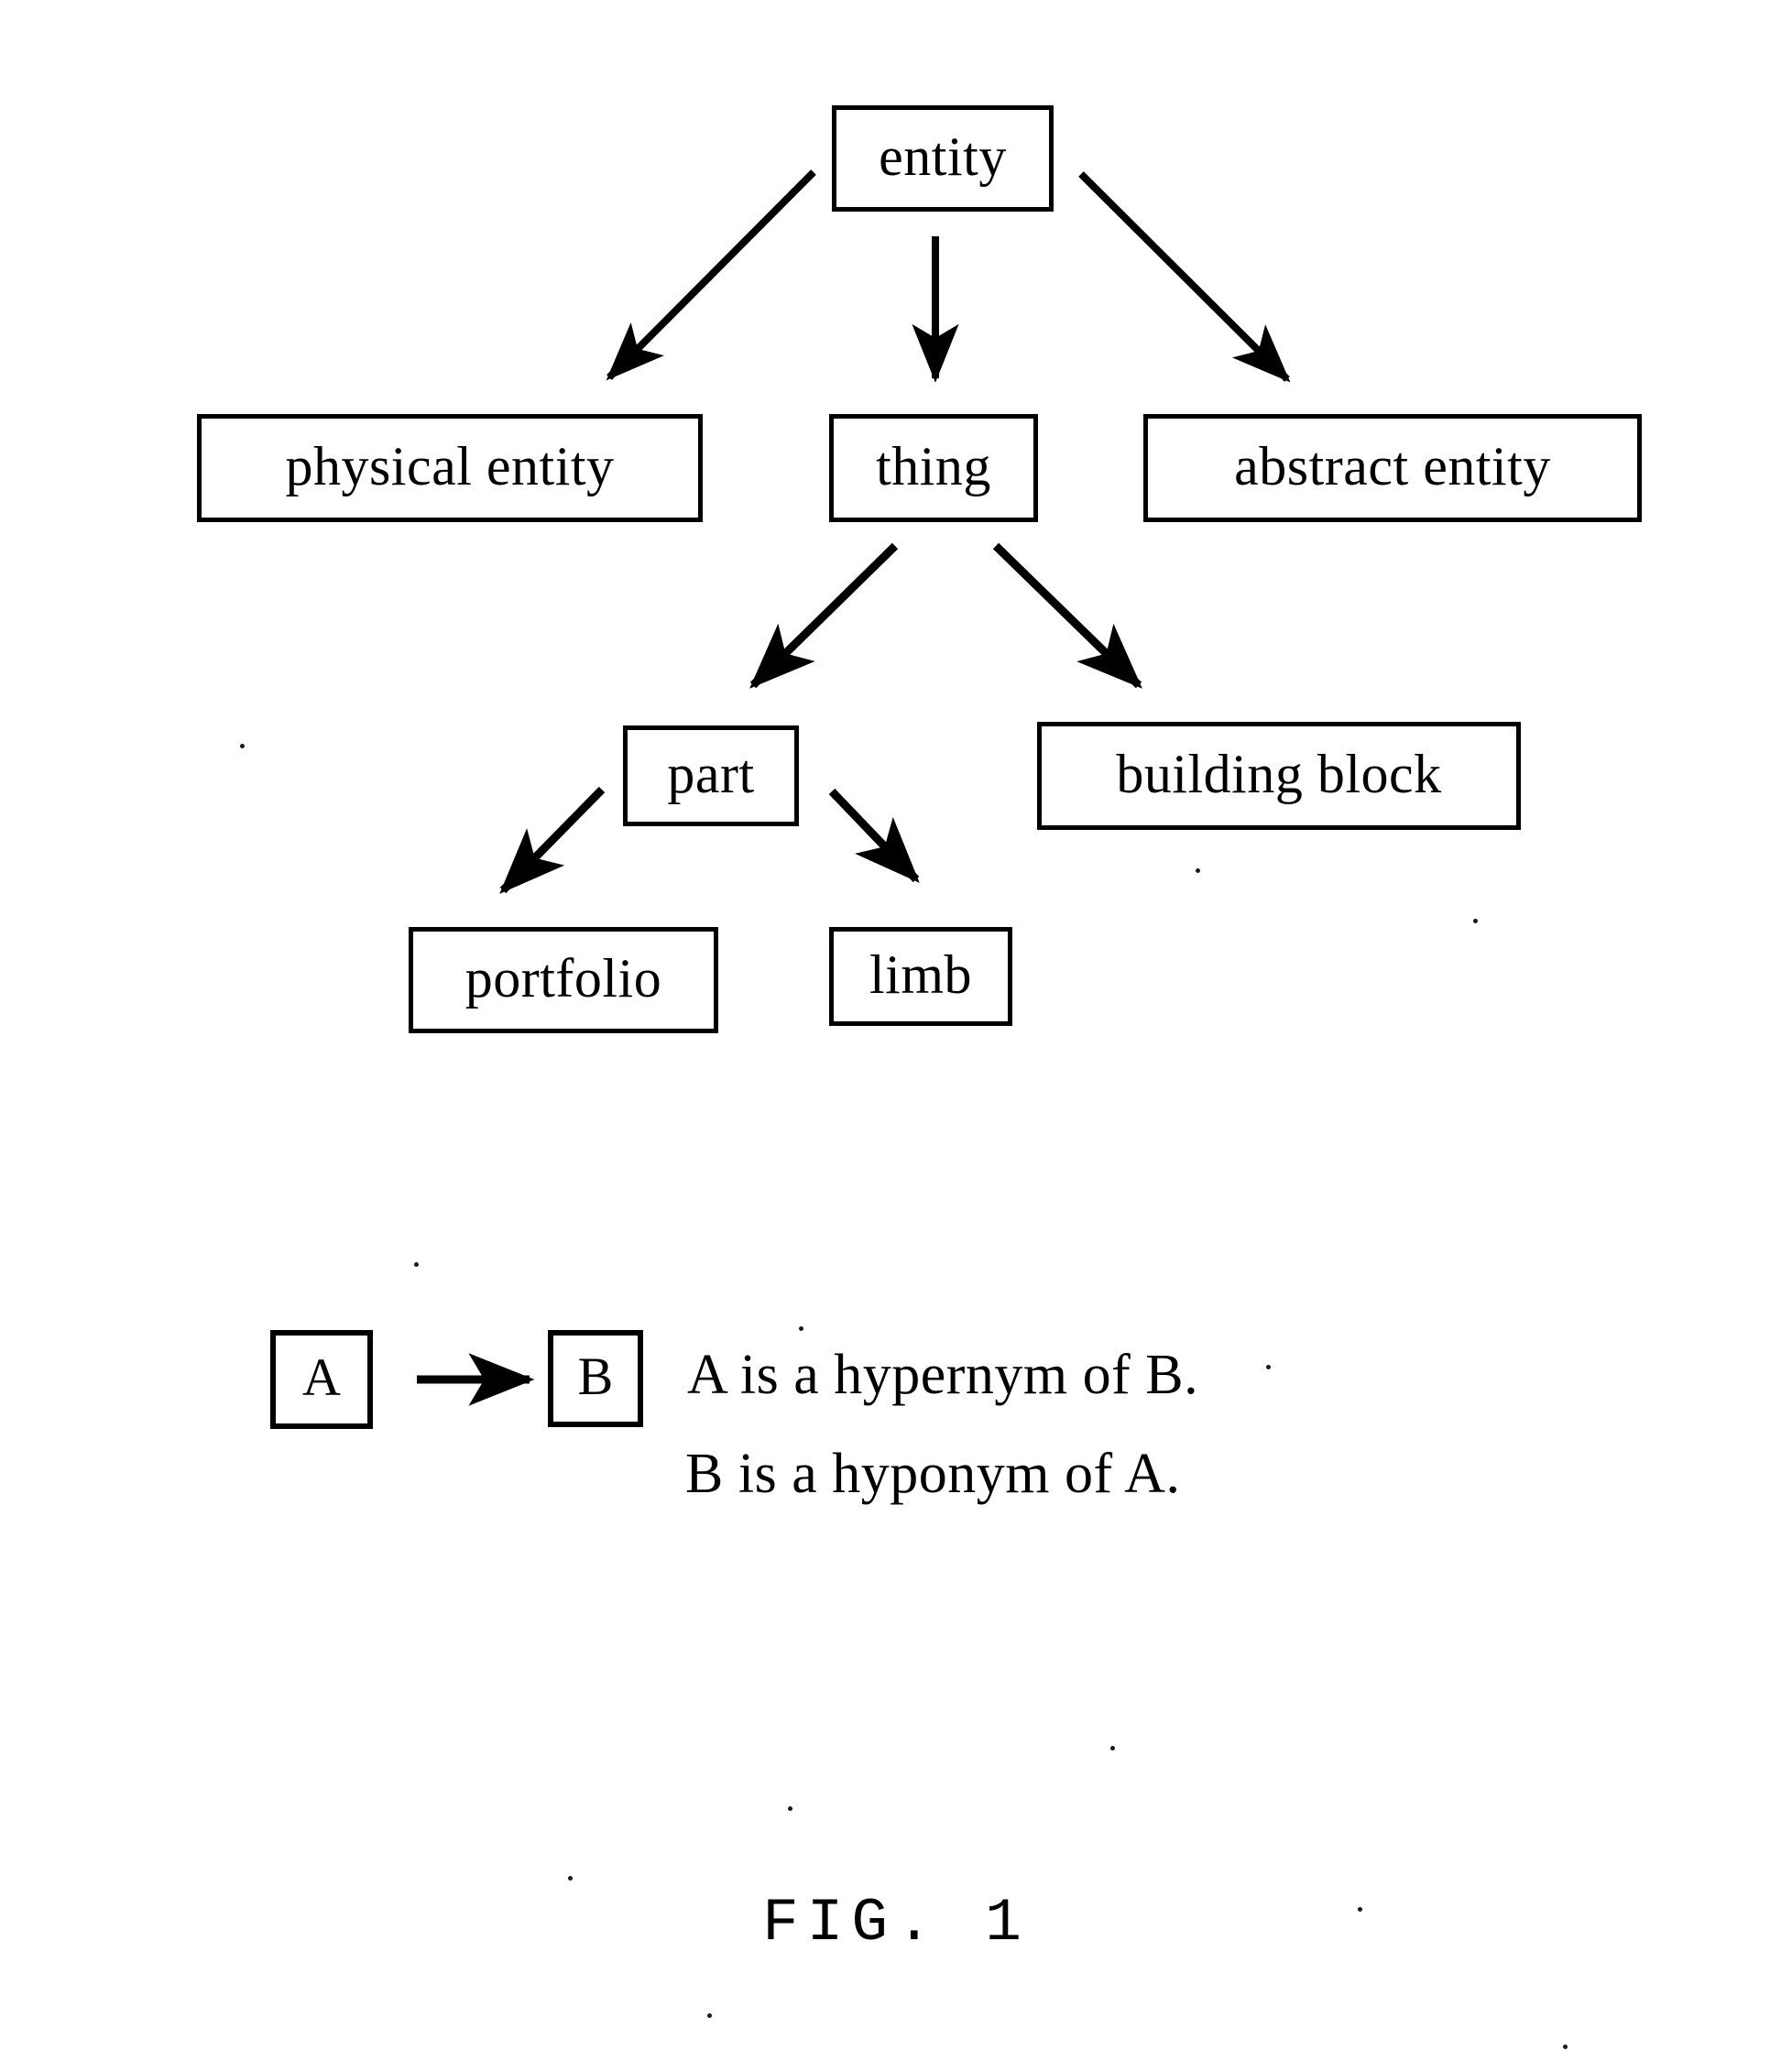 Image resolution: width=1792 pixels, height=2061 pixels. I want to click on node-part-label: part, so click(711, 774).